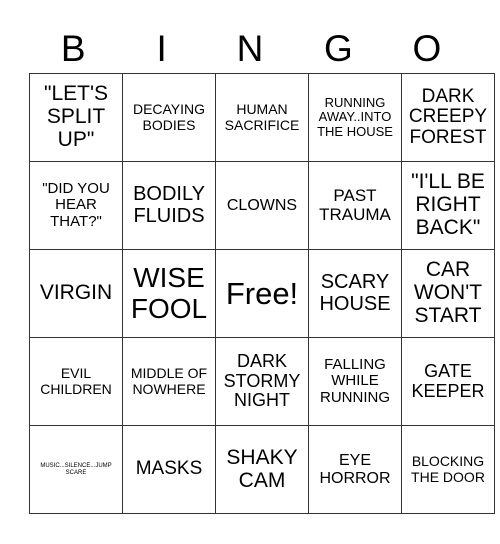  What do you see at coordinates (76, 205) in the screenshot?
I see `bingo-cell: "DID YOU HEAR THAT?"` at bounding box center [76, 205].